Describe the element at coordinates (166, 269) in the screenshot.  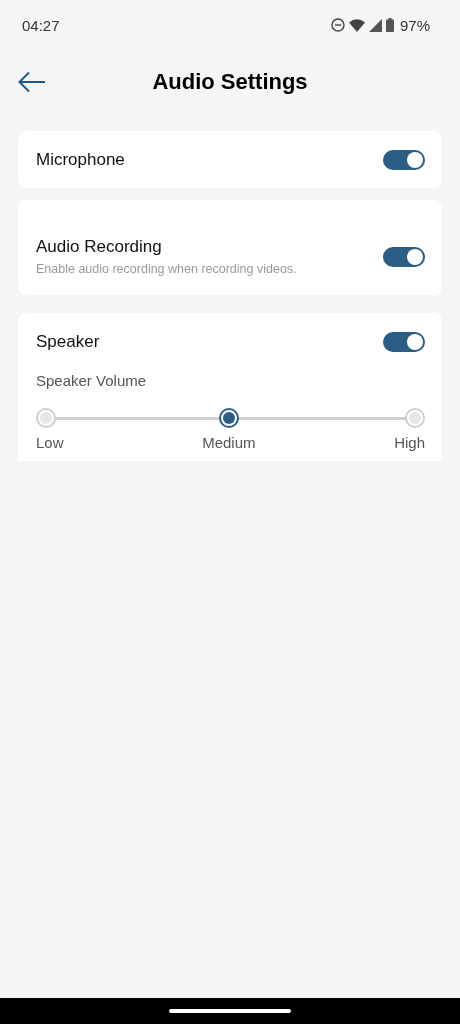
I see `setting-description: Enable audio recording when recording videos.` at that location.